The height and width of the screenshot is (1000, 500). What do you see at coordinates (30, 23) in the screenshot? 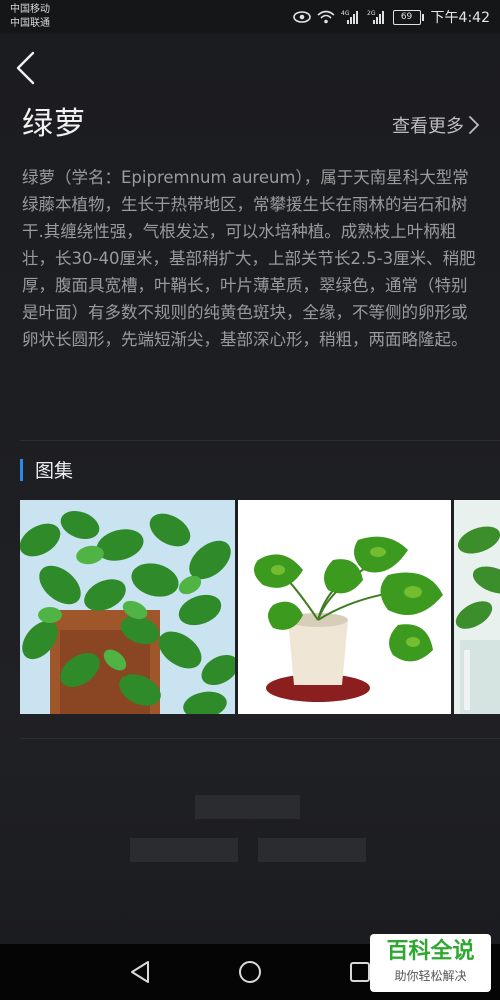
I see `carrier-2: 中国联通` at bounding box center [30, 23].